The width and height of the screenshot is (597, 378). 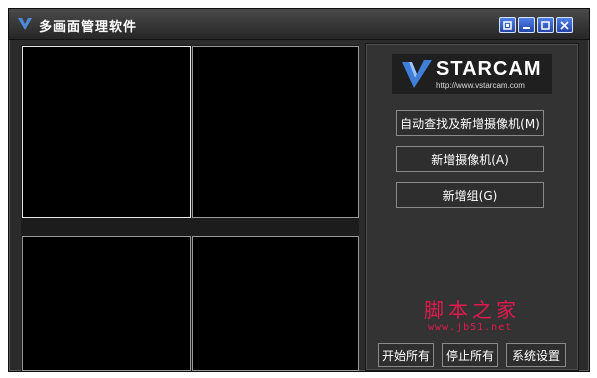 I want to click on brand-name: STARCAM, so click(x=489, y=69).